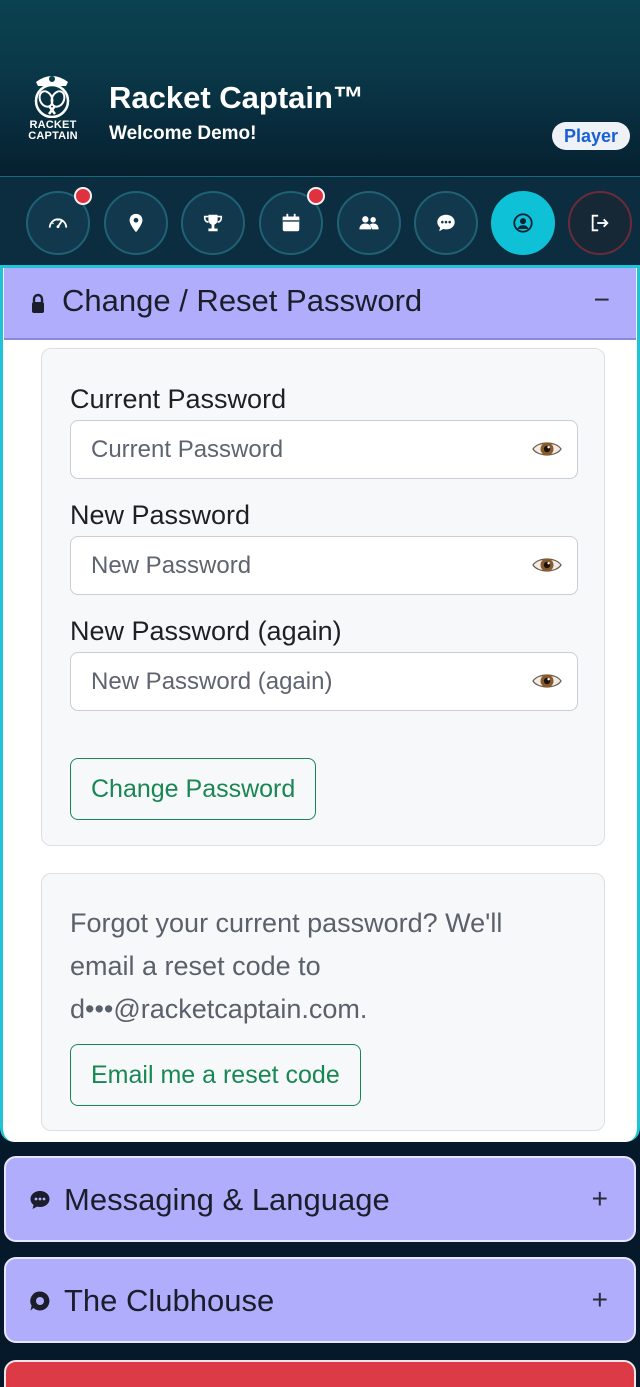  I want to click on logo-wordmark: RACKET CAPTAIN, so click(53, 130).